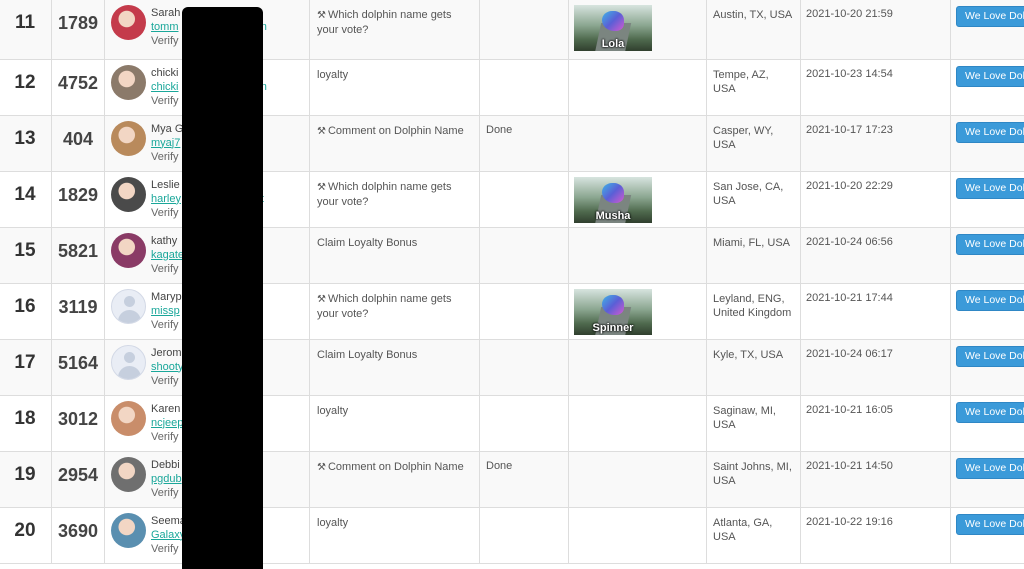 This screenshot has height=569, width=1024. What do you see at coordinates (876, 423) in the screenshot?
I see `date-cell: 2021-10-21 16:05` at bounding box center [876, 423].